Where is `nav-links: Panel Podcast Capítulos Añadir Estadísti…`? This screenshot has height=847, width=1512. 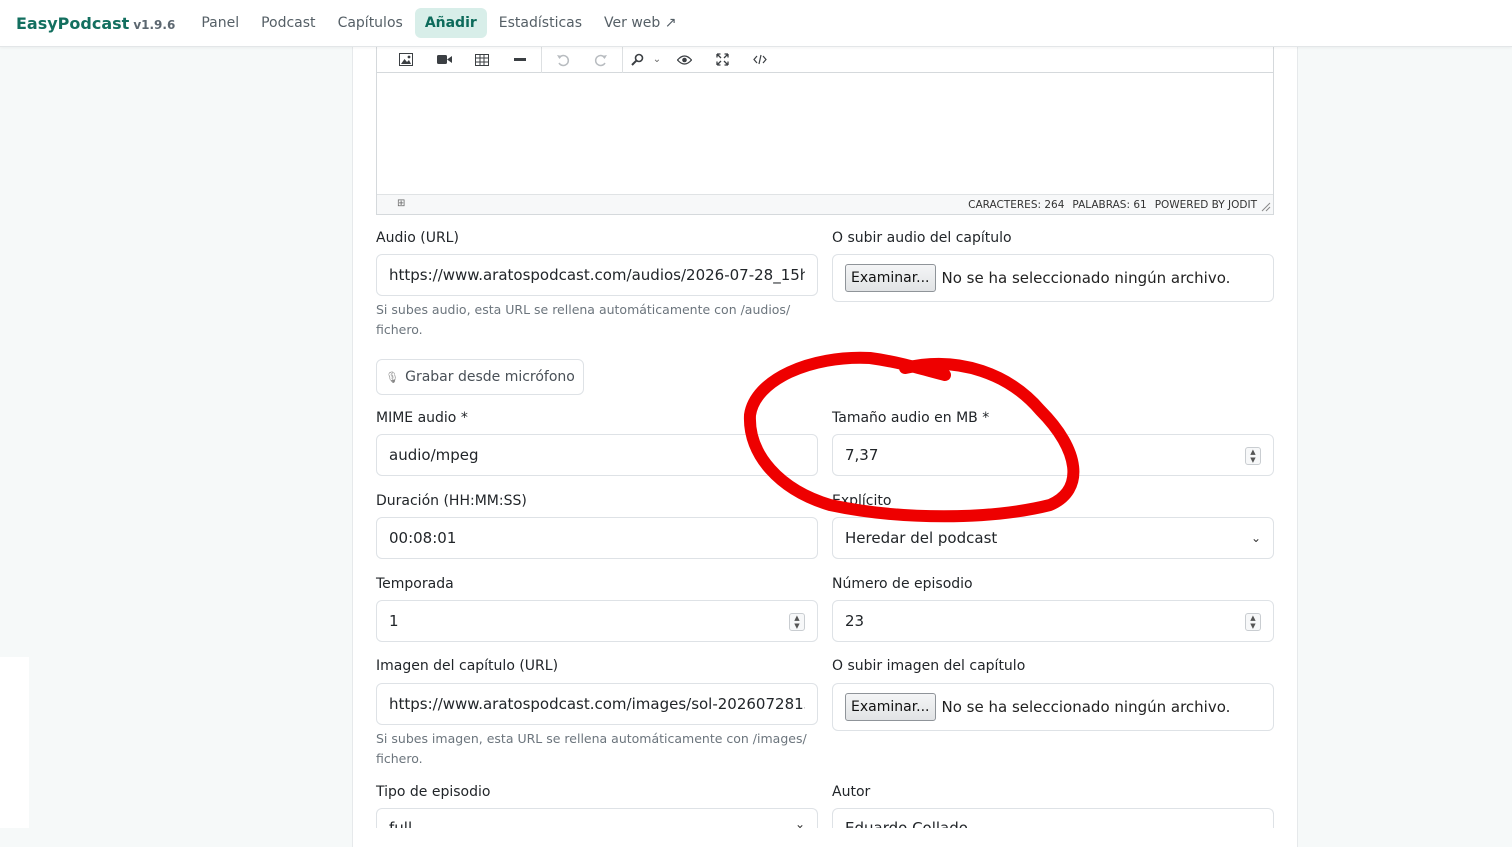
nav-links: Panel Podcast Capítulos Añadir Estadísti… is located at coordinates (439, 23).